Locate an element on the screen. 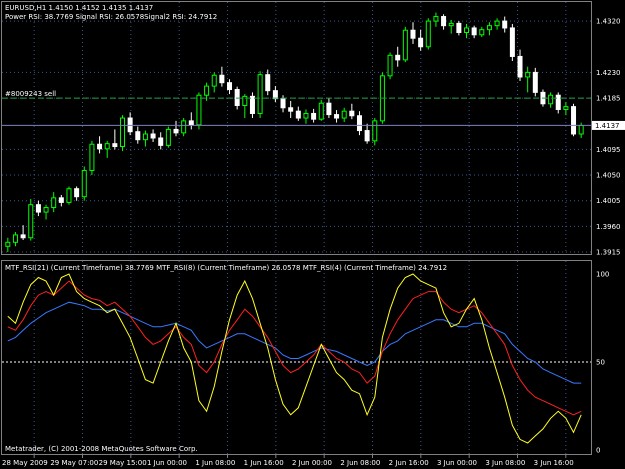  price-axis-label: 1.3915 is located at coordinates (608, 253).